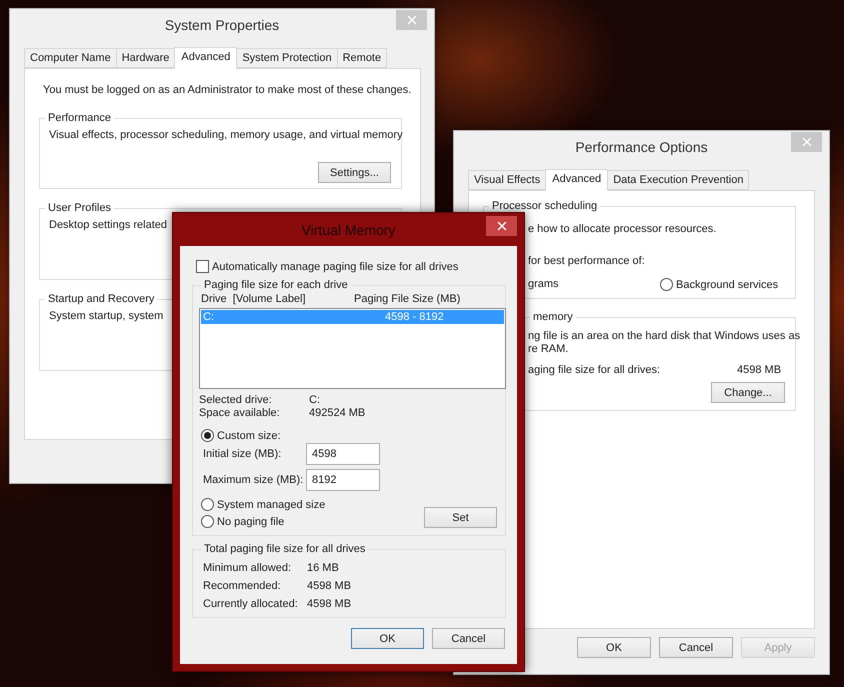  What do you see at coordinates (343, 480) in the screenshot?
I see `size-input: 8192` at bounding box center [343, 480].